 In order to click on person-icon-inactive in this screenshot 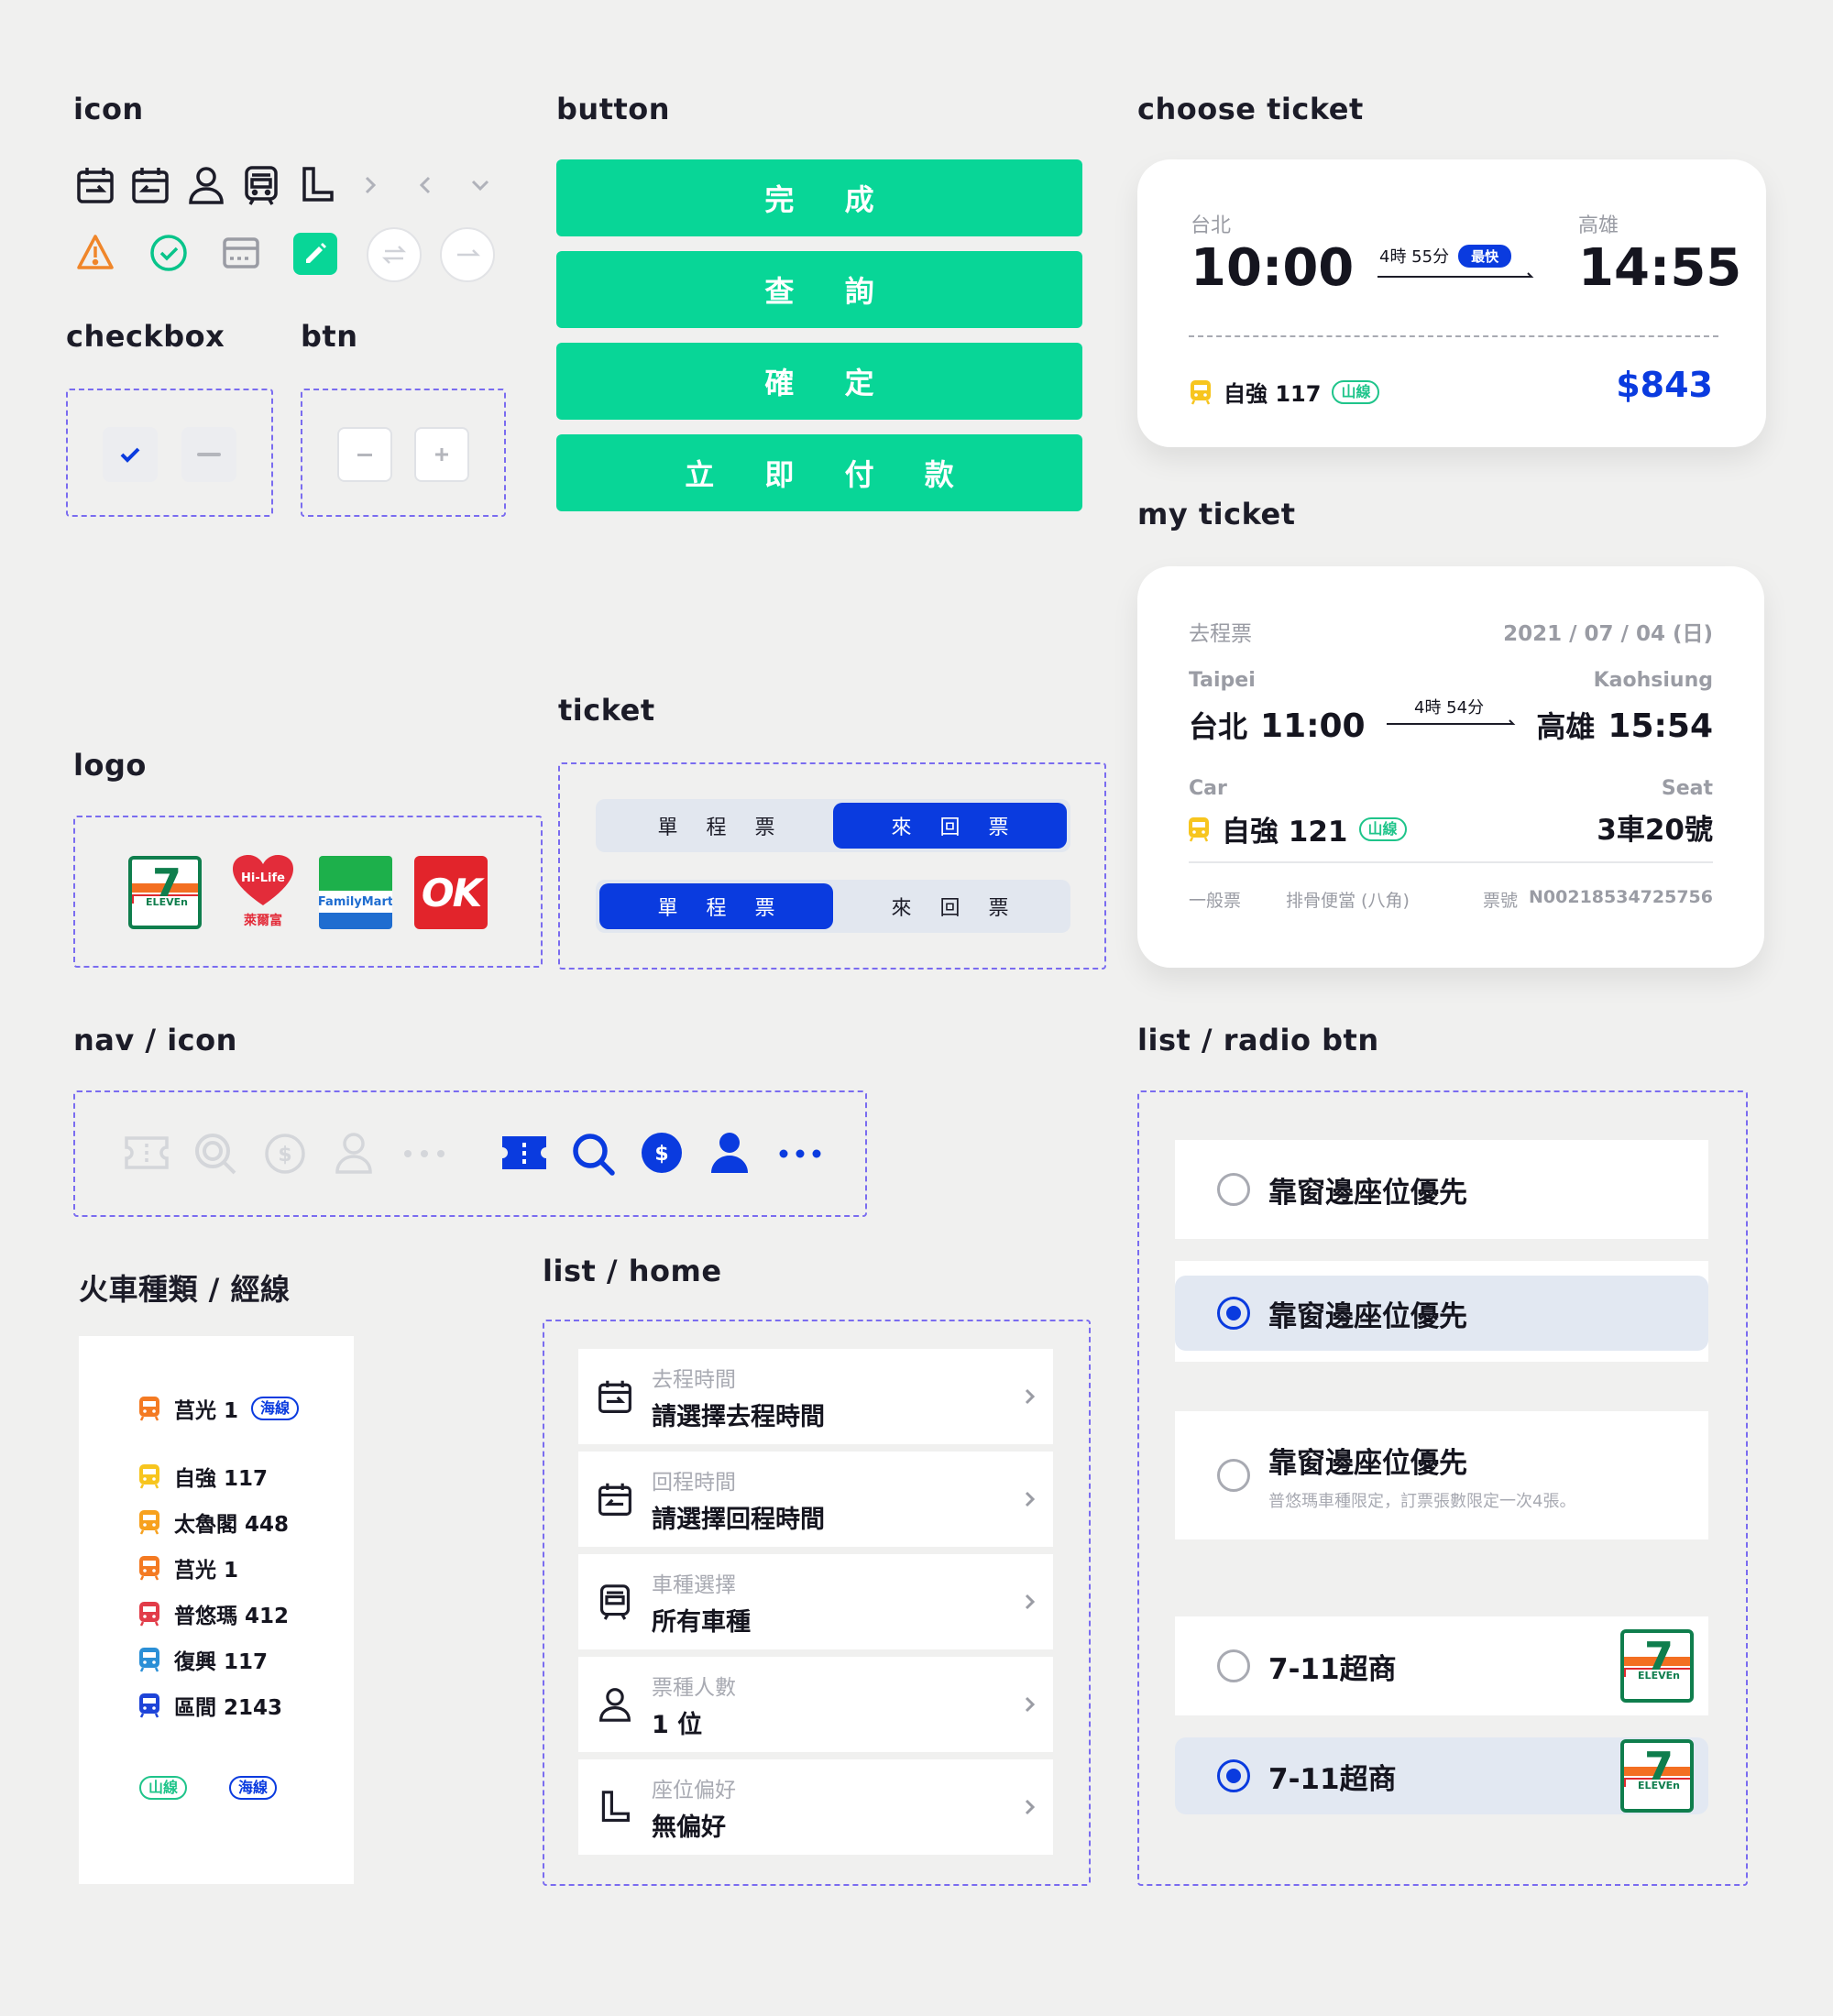, I will do `click(354, 1153)`.